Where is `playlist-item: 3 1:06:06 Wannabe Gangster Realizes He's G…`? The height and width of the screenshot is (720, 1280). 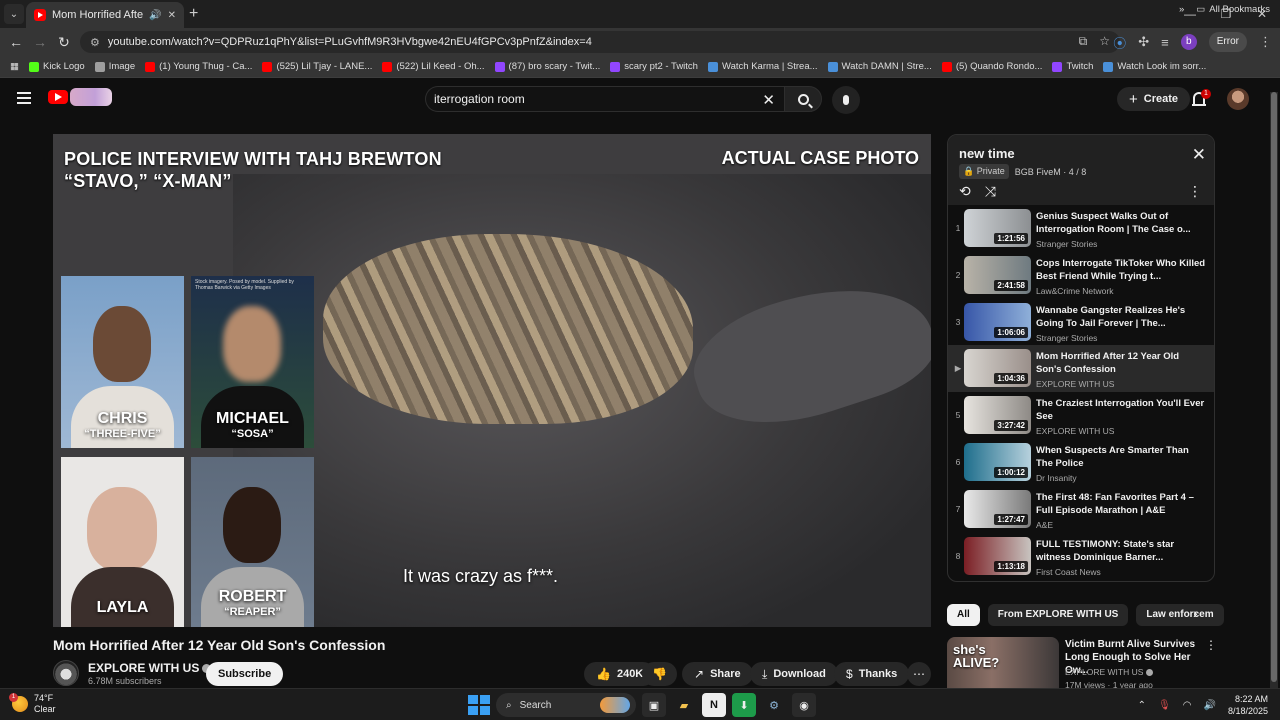 playlist-item: 3 1:06:06 Wannabe Gangster Realizes He's G… is located at coordinates (1081, 322).